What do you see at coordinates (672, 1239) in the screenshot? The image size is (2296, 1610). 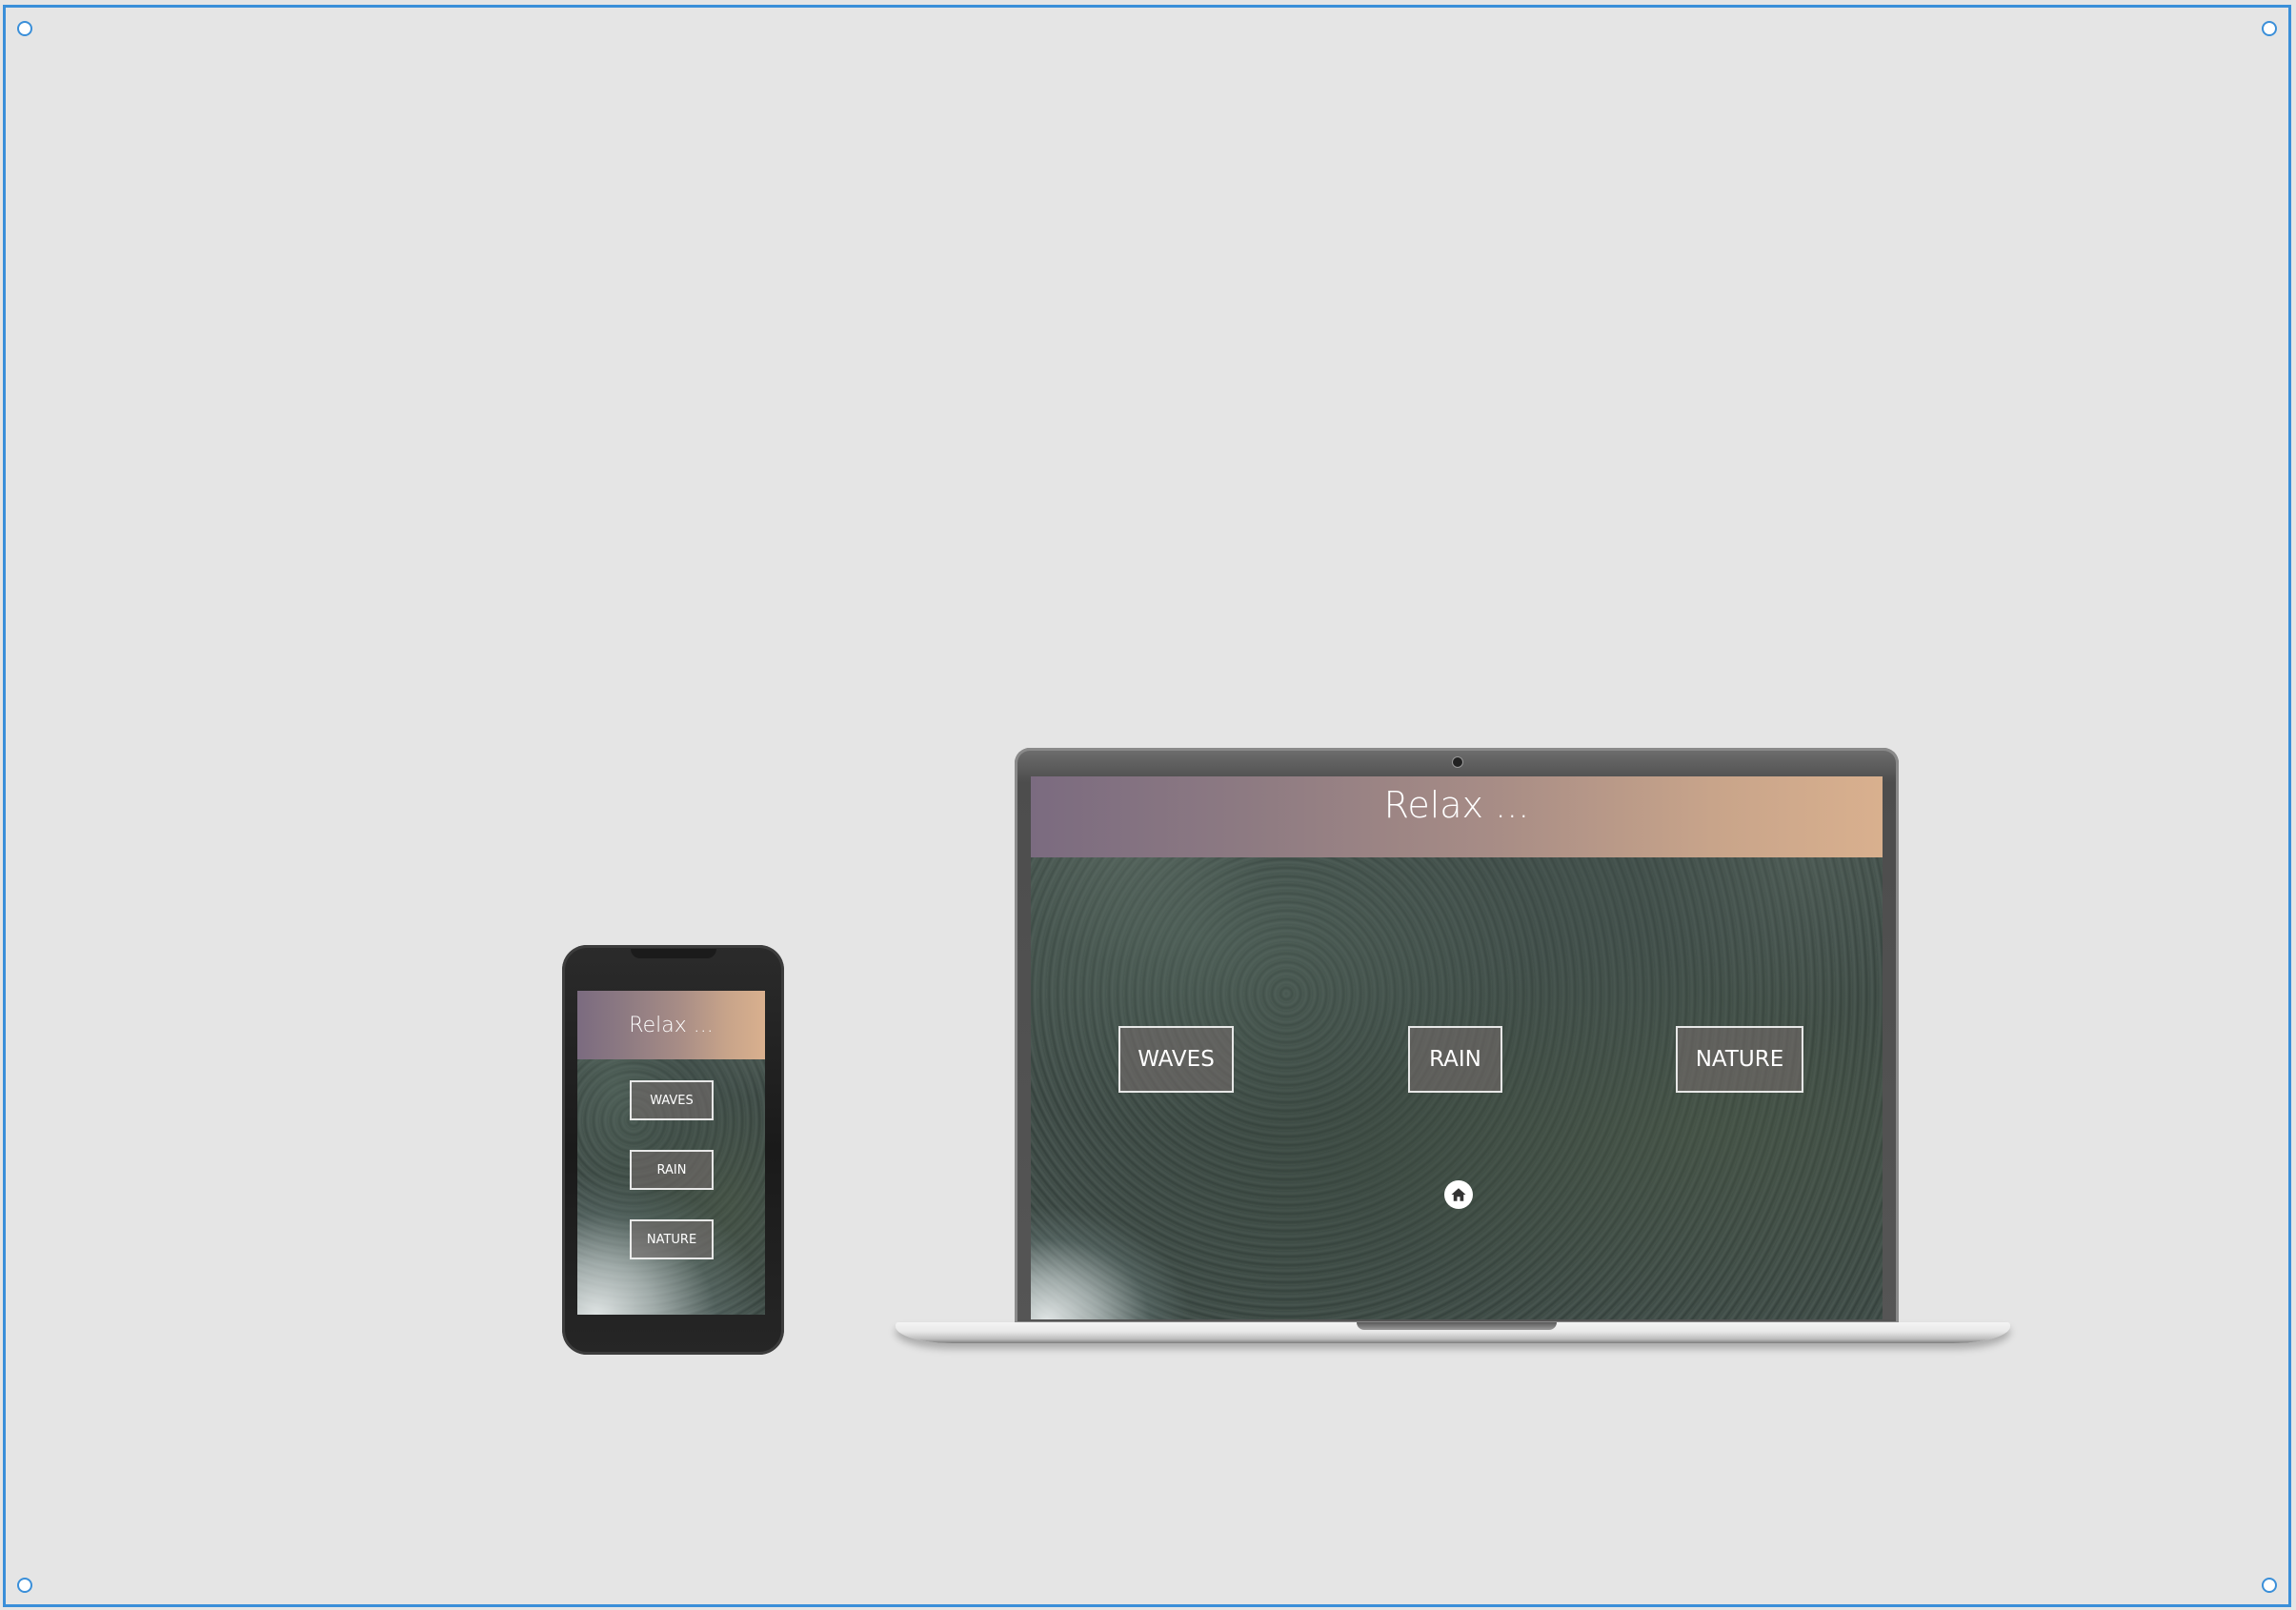 I see `phone-nature-button: NATURE` at bounding box center [672, 1239].